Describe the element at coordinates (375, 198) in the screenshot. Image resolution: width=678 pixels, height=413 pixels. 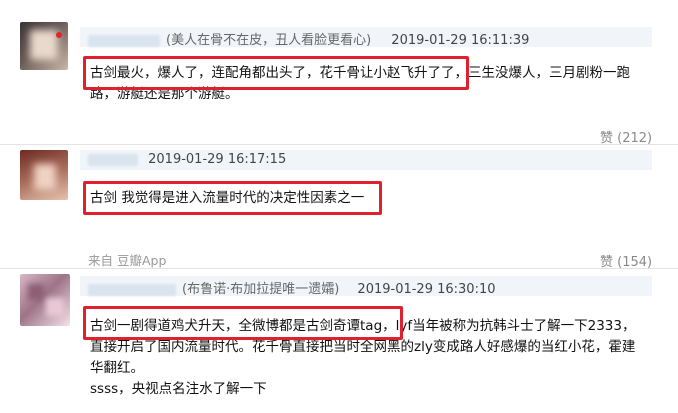
I see `comment-text: 古剑 我觉得是进入流量时代的决定性因素之一` at that location.